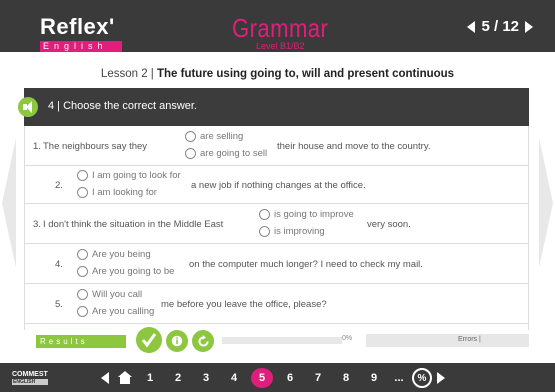 This screenshot has height=392, width=555. I want to click on answer-option: are going to sell, so click(226, 153).